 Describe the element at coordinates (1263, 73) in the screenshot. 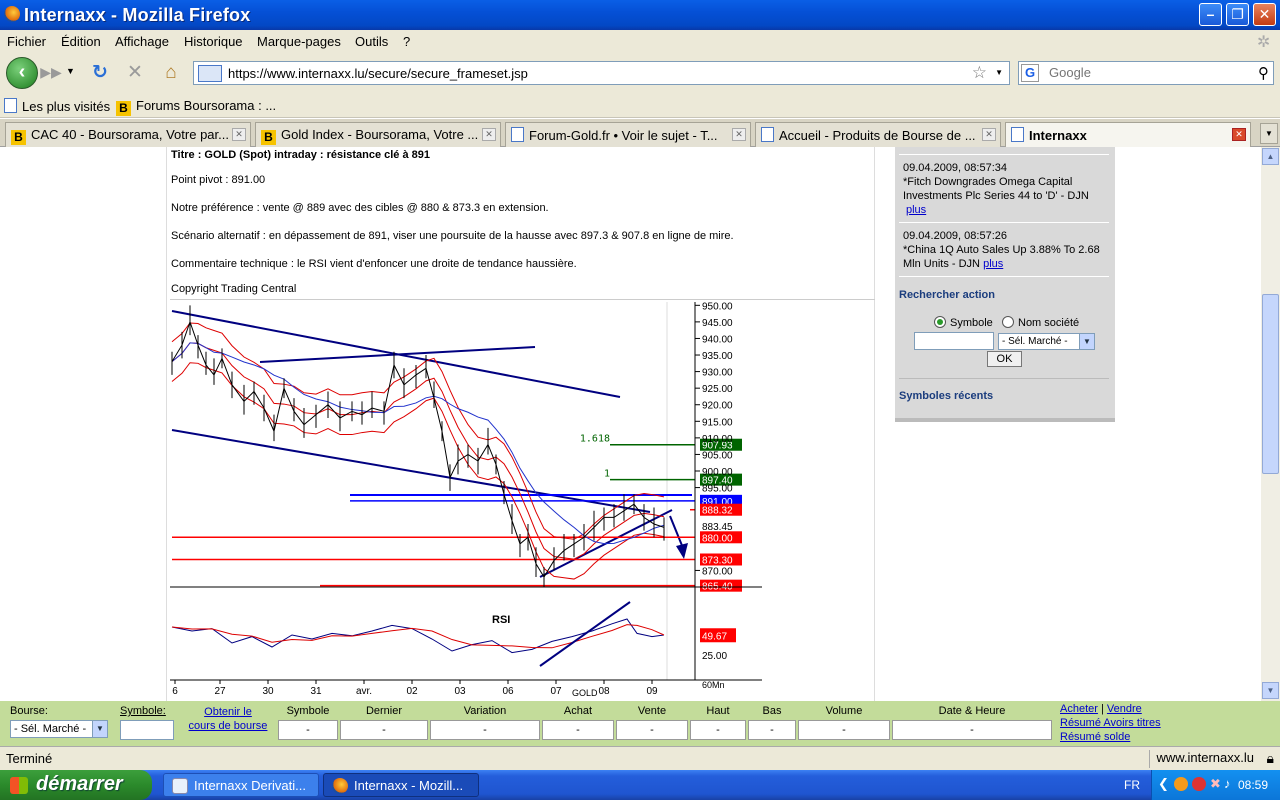

I see `search-icon: ⚲` at that location.